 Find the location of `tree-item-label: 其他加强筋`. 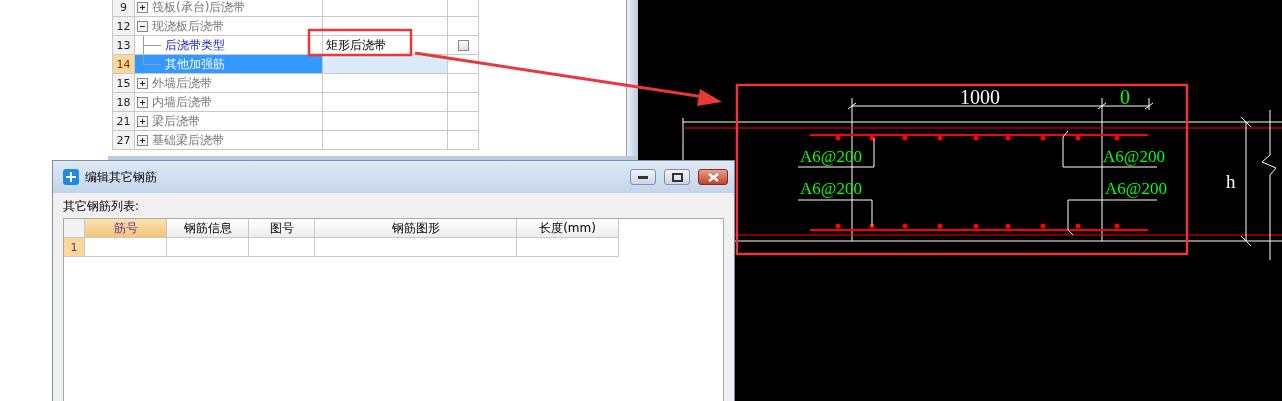

tree-item-label: 其他加强筋 is located at coordinates (195, 64).